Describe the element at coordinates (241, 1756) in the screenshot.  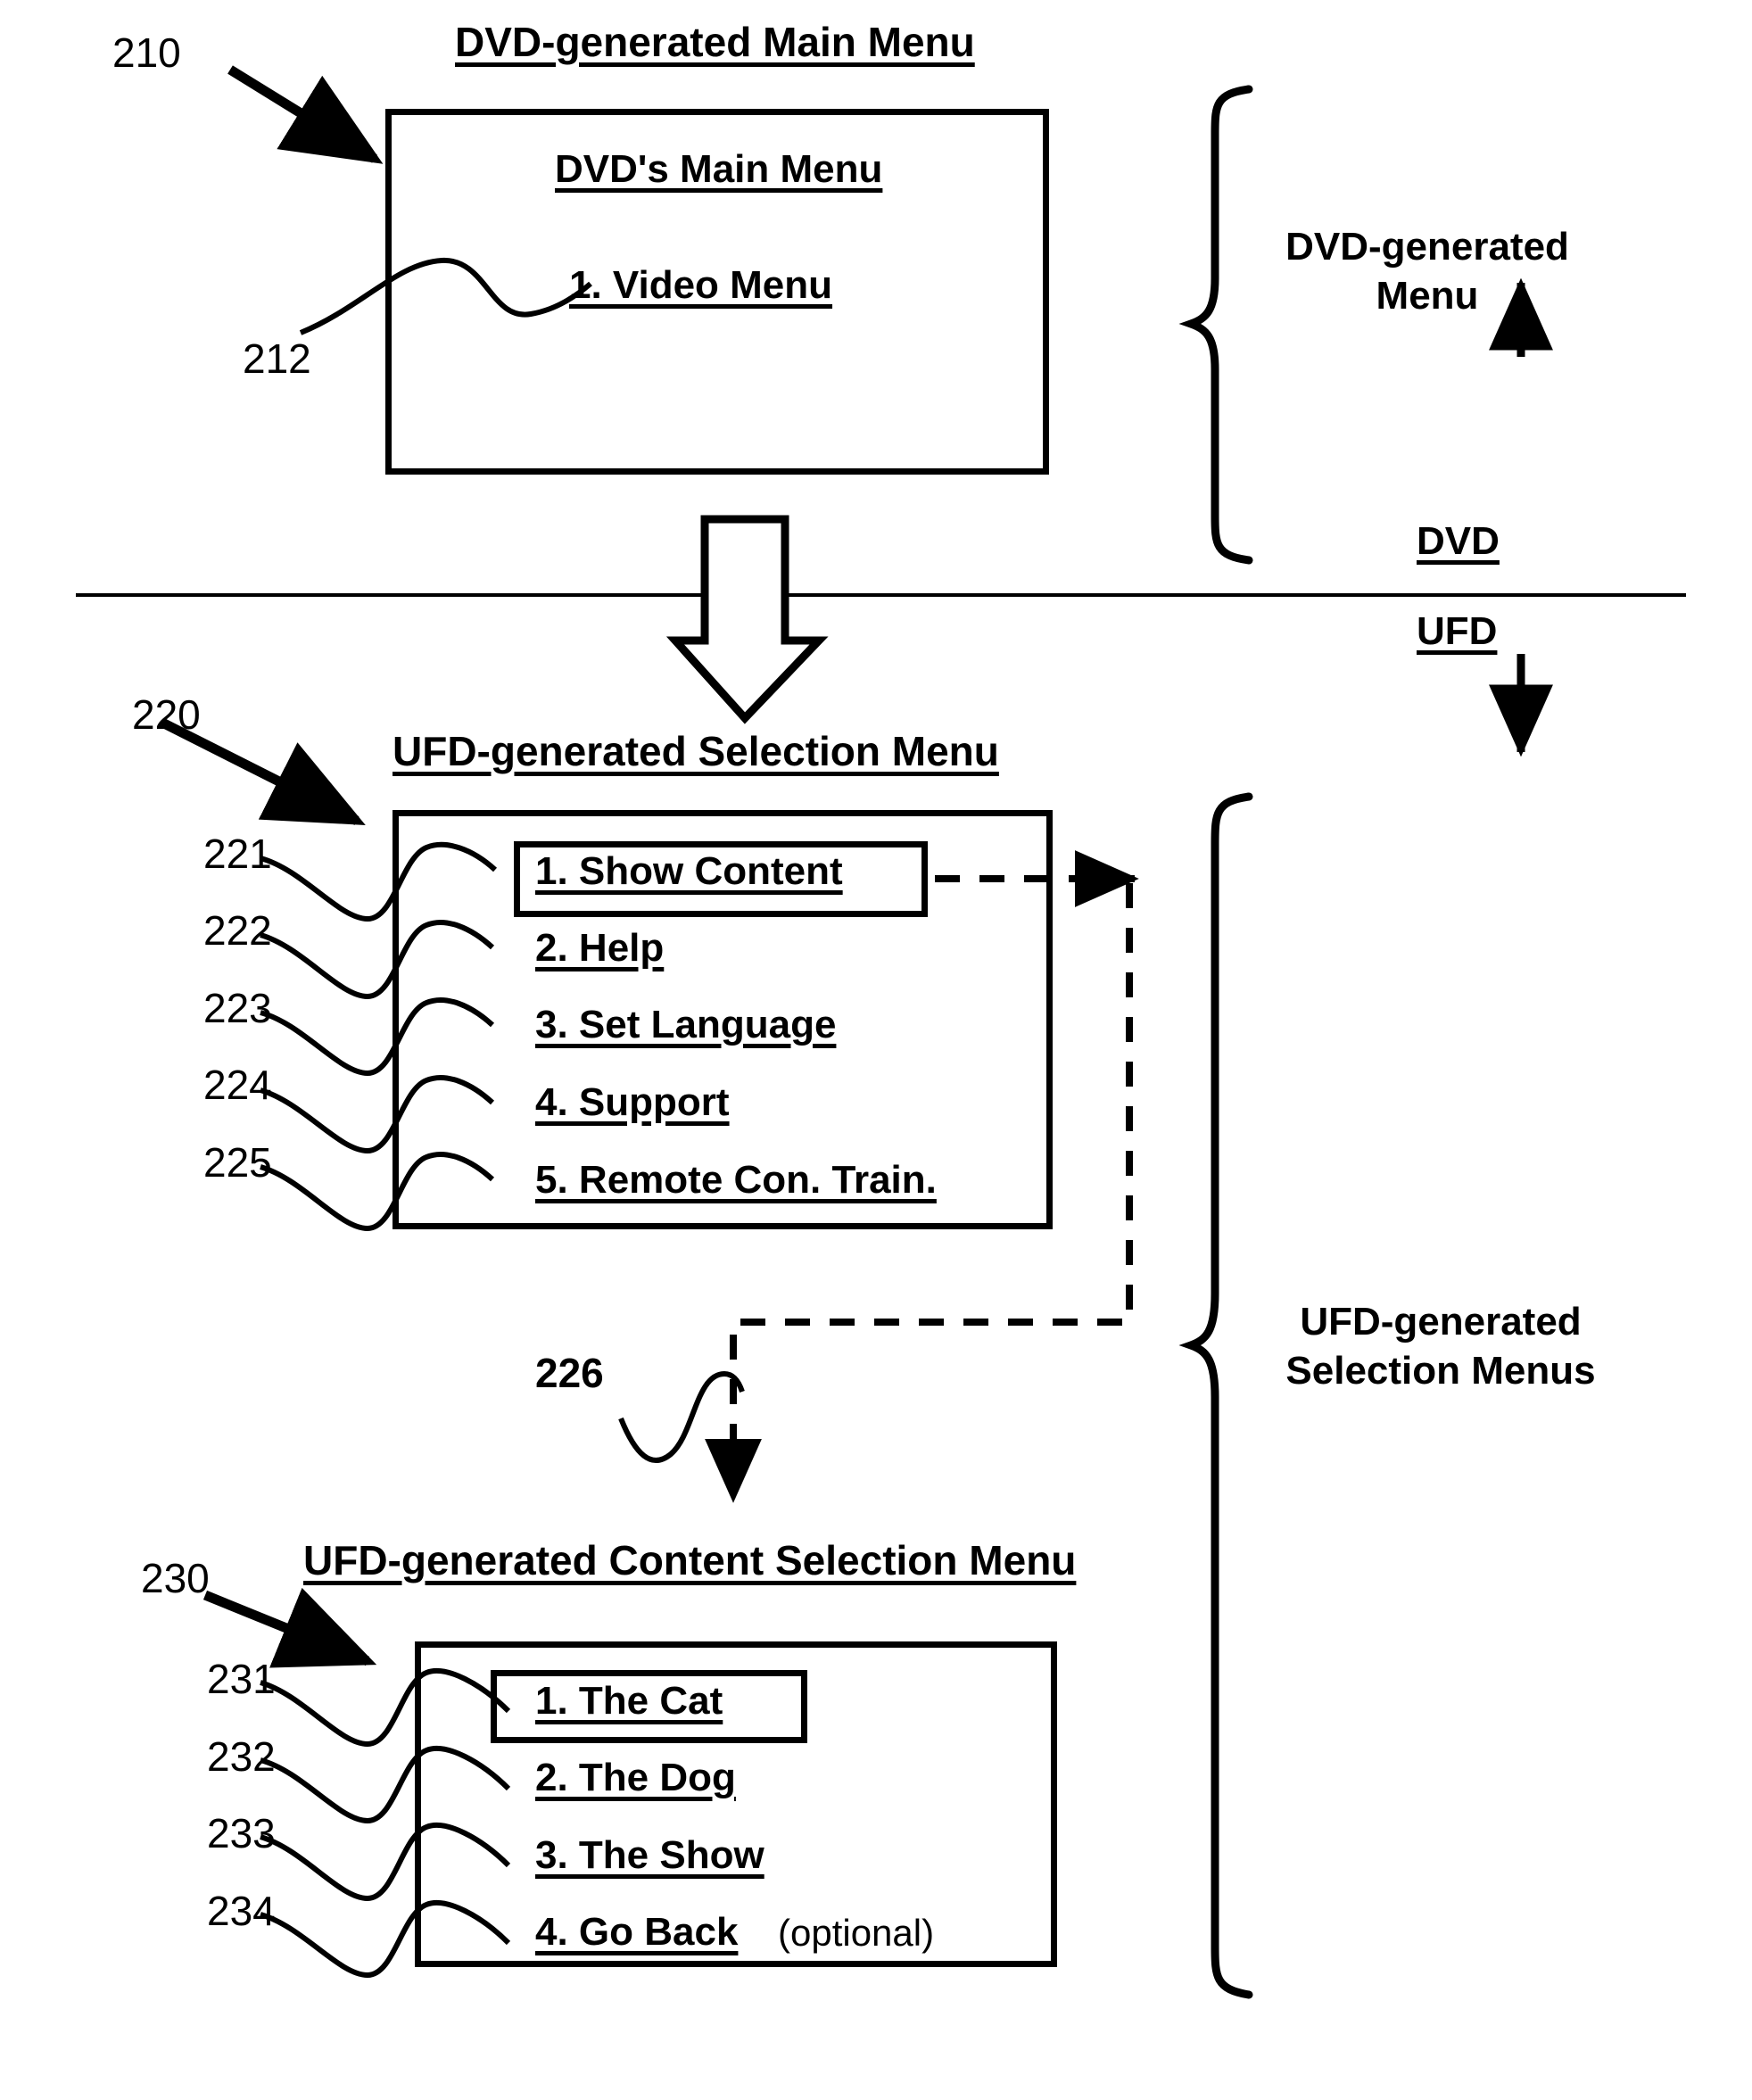
I see `ref-232: 232` at that location.